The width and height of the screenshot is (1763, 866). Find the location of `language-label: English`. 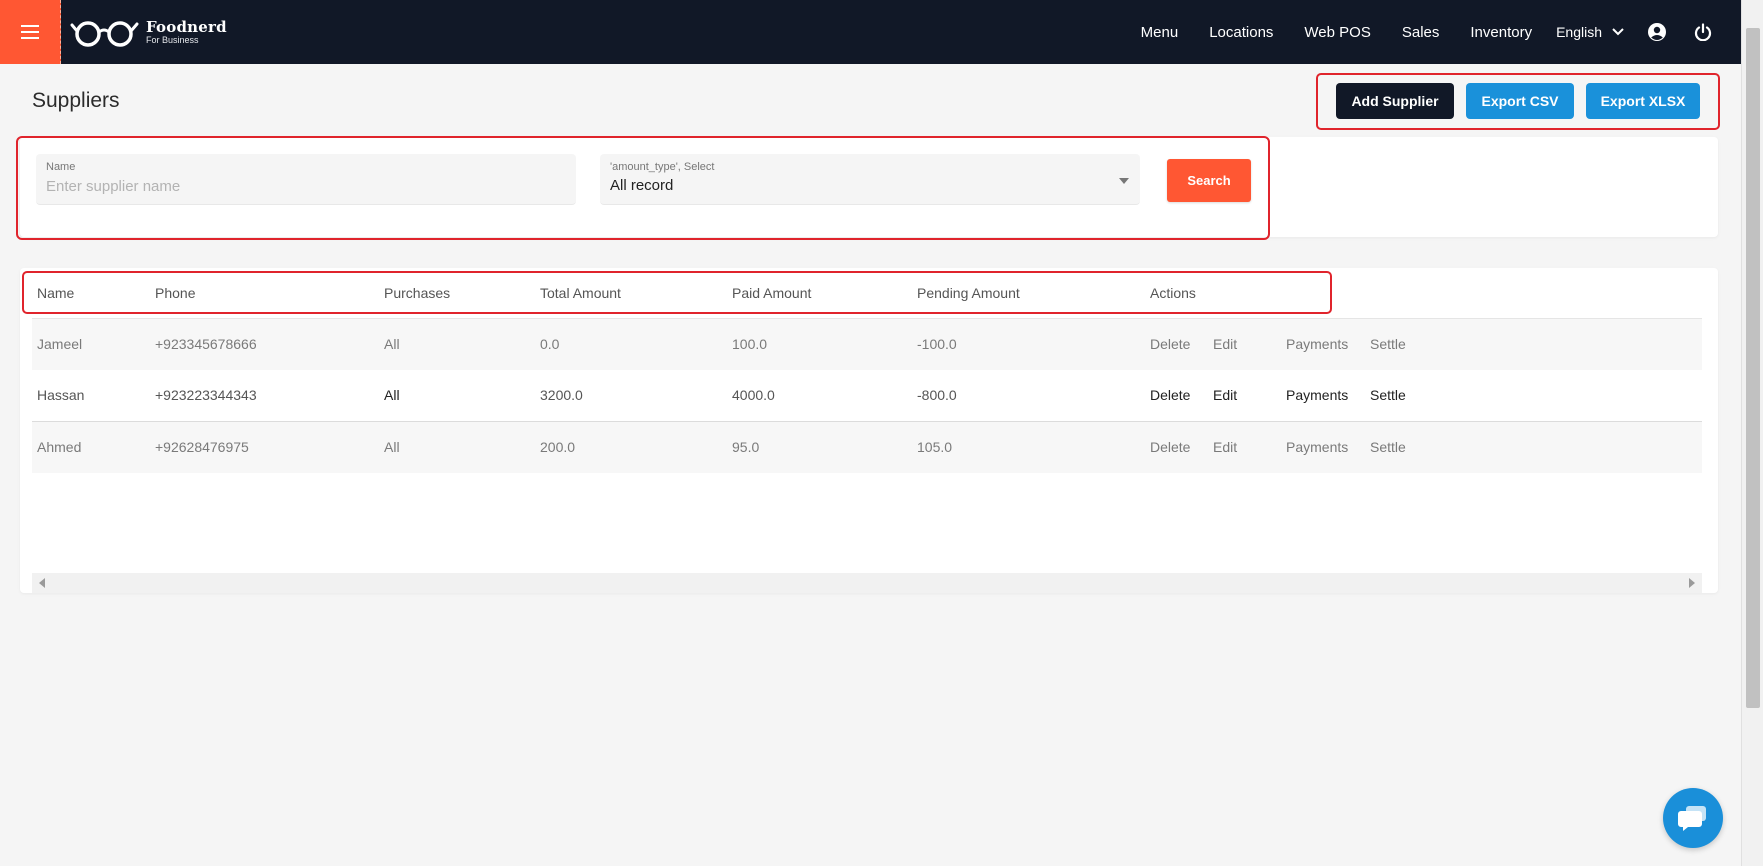

language-label: English is located at coordinates (1579, 32).